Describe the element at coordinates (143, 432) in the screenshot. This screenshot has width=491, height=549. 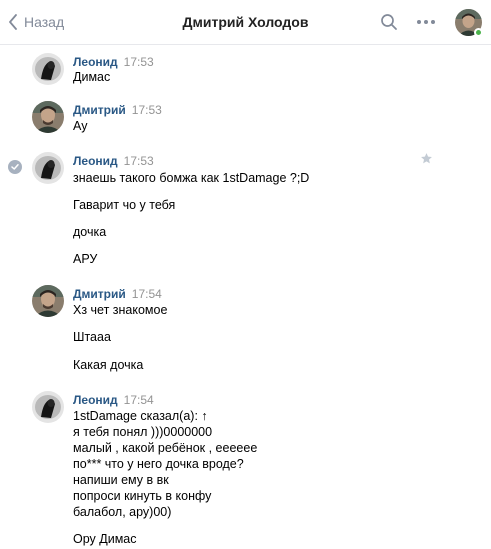
I see `message-text: я тебя понял )))0000000` at that location.